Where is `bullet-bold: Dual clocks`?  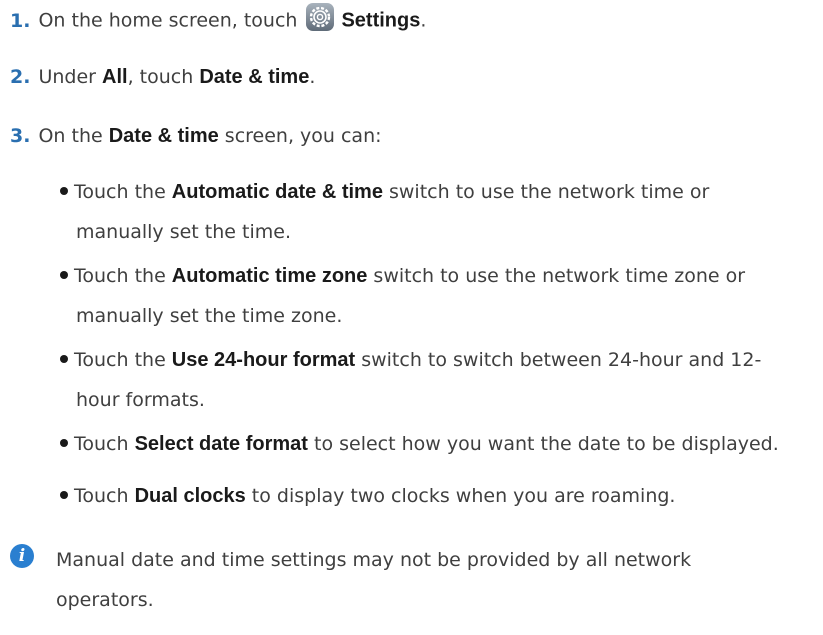 bullet-bold: Dual clocks is located at coordinates (190, 496).